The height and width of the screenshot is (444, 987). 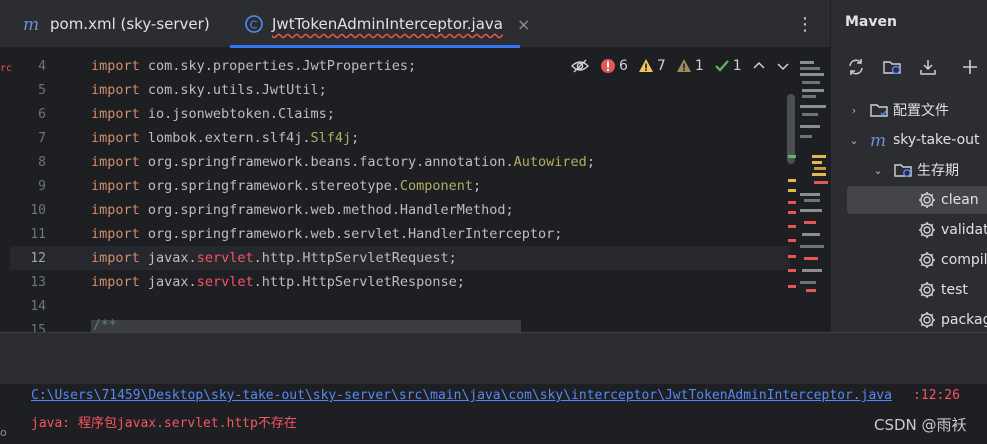 I want to click on inspection-widget: 6 7 1 1, so click(x=680, y=66).